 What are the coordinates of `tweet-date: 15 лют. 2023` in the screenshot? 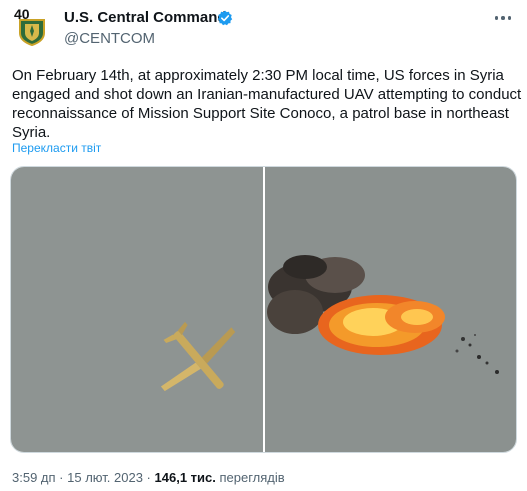 It's located at (105, 477).